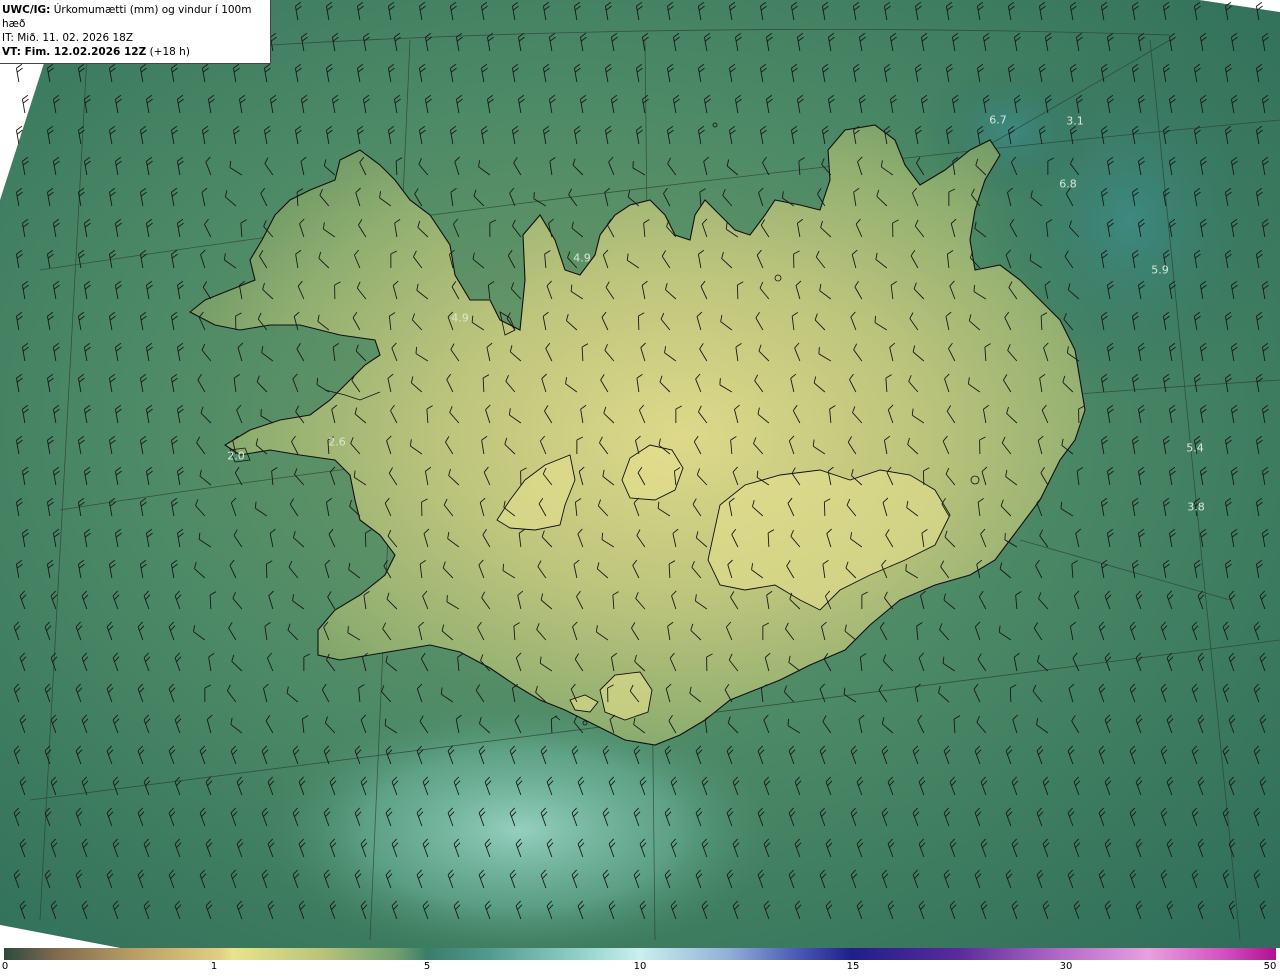  What do you see at coordinates (1270, 966) in the screenshot?
I see `colorbar-tick: 50` at bounding box center [1270, 966].